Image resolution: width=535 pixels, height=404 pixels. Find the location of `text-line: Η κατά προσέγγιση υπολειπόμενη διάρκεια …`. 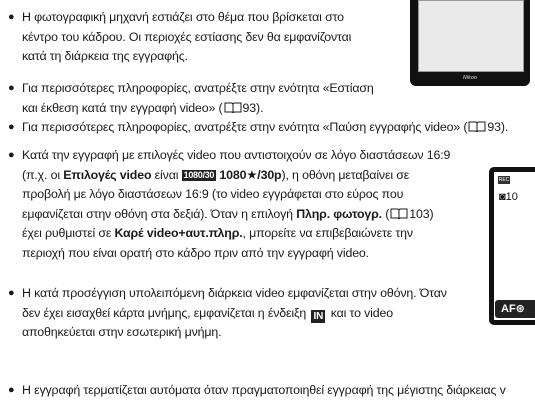

text-line: Η κατά προσέγγιση υπολειπόμενη διάρκεια … is located at coordinates (234, 293).